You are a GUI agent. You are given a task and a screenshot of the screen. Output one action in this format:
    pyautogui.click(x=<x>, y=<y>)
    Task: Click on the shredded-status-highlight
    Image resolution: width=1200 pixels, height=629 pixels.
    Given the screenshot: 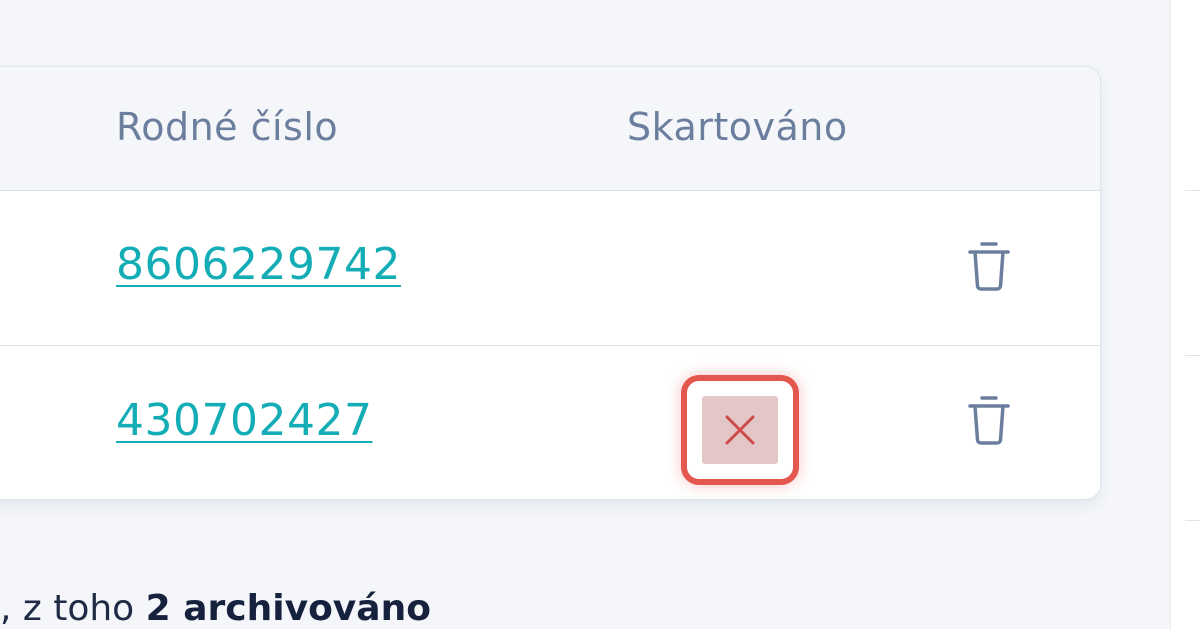 What is the action you would take?
    pyautogui.click(x=740, y=430)
    